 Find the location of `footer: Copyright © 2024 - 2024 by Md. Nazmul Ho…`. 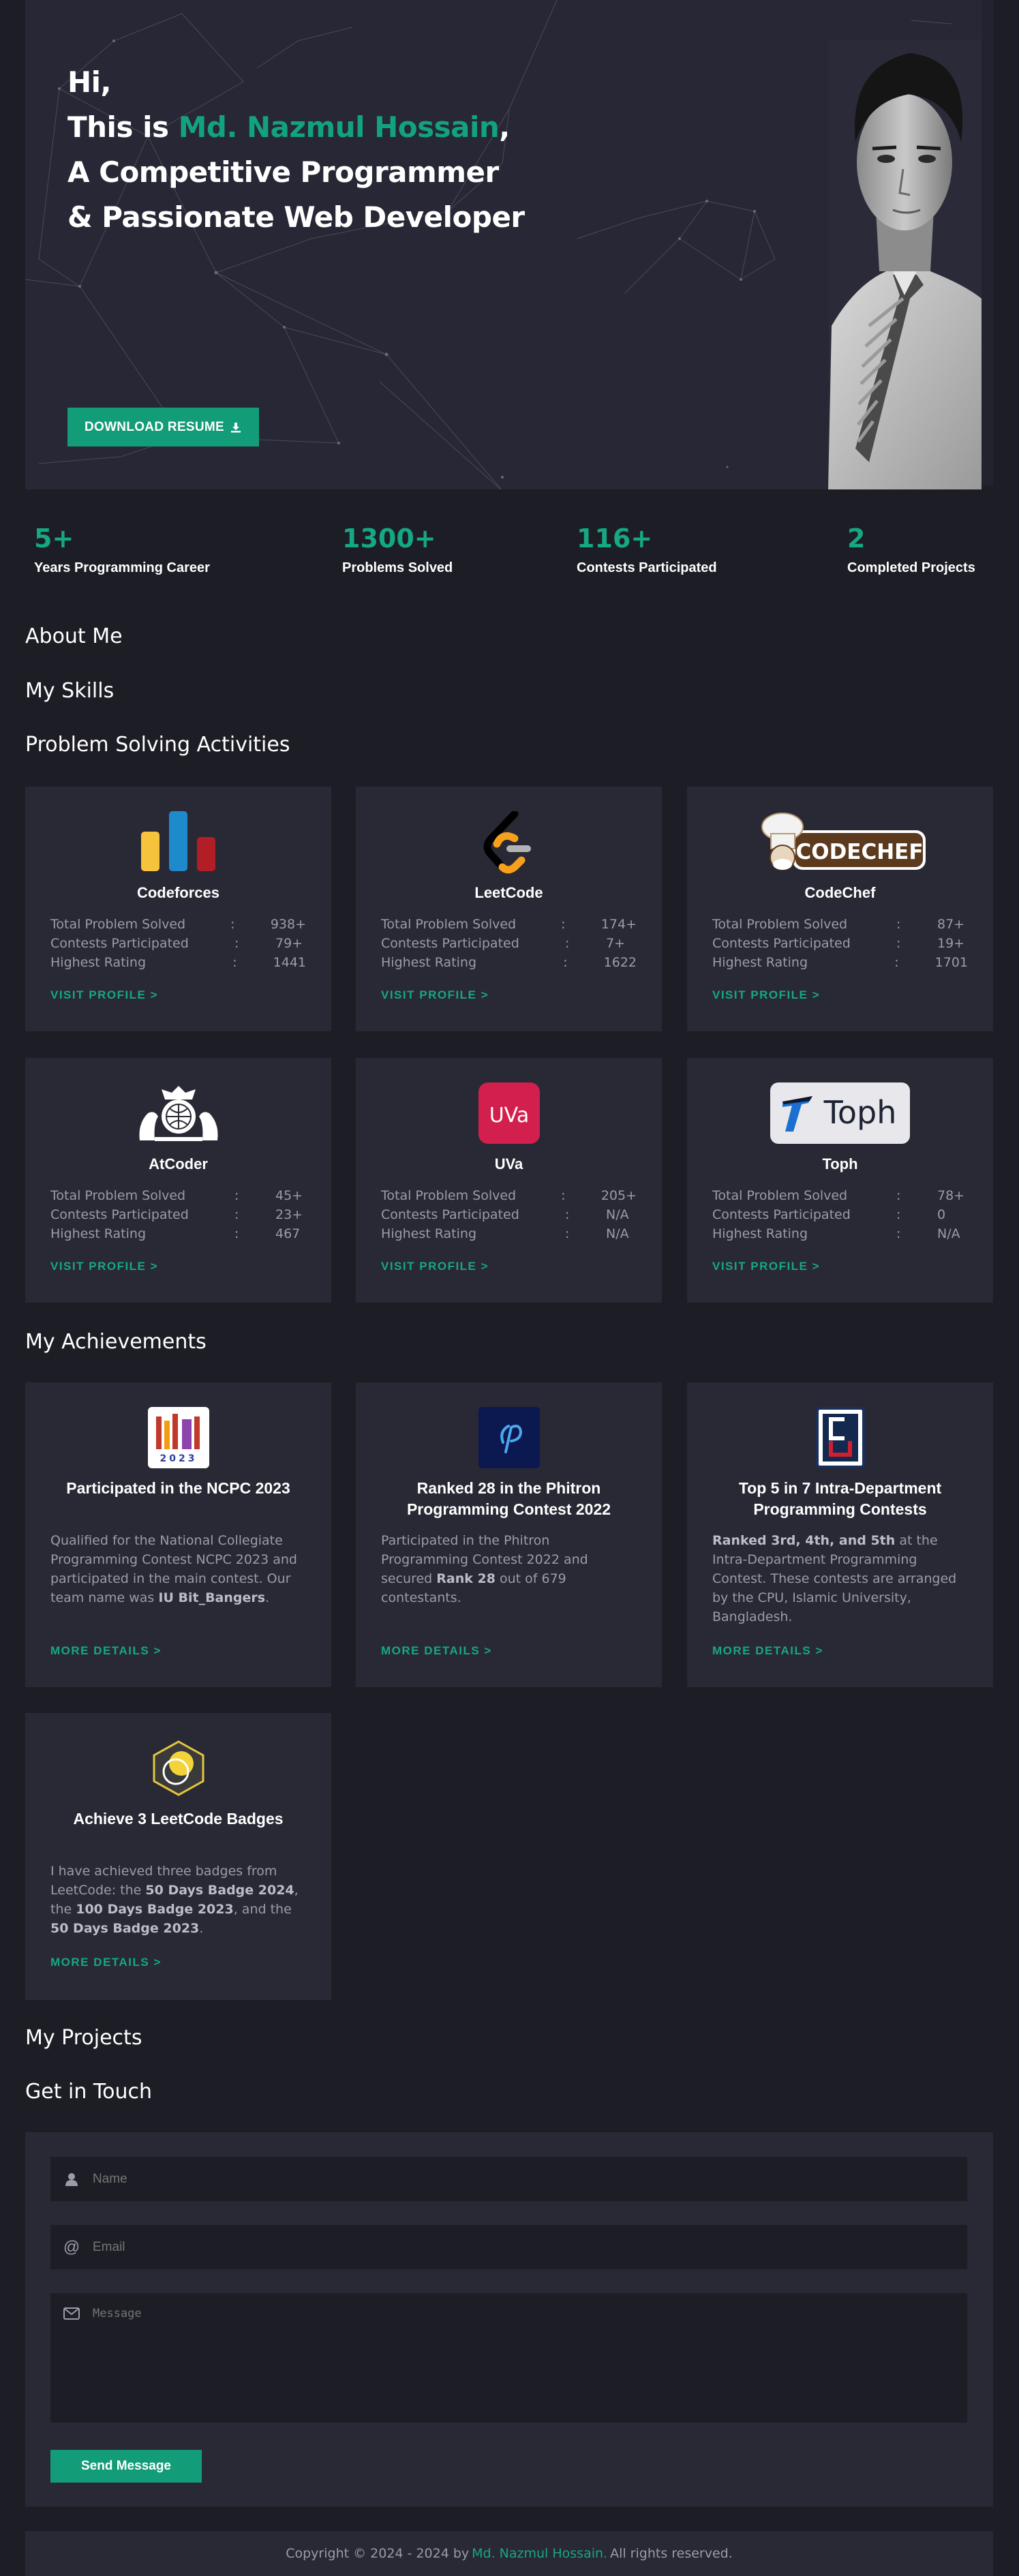

footer: Copyright © 2024 - 2024 by Md. Nazmul Ho… is located at coordinates (509, 2553).